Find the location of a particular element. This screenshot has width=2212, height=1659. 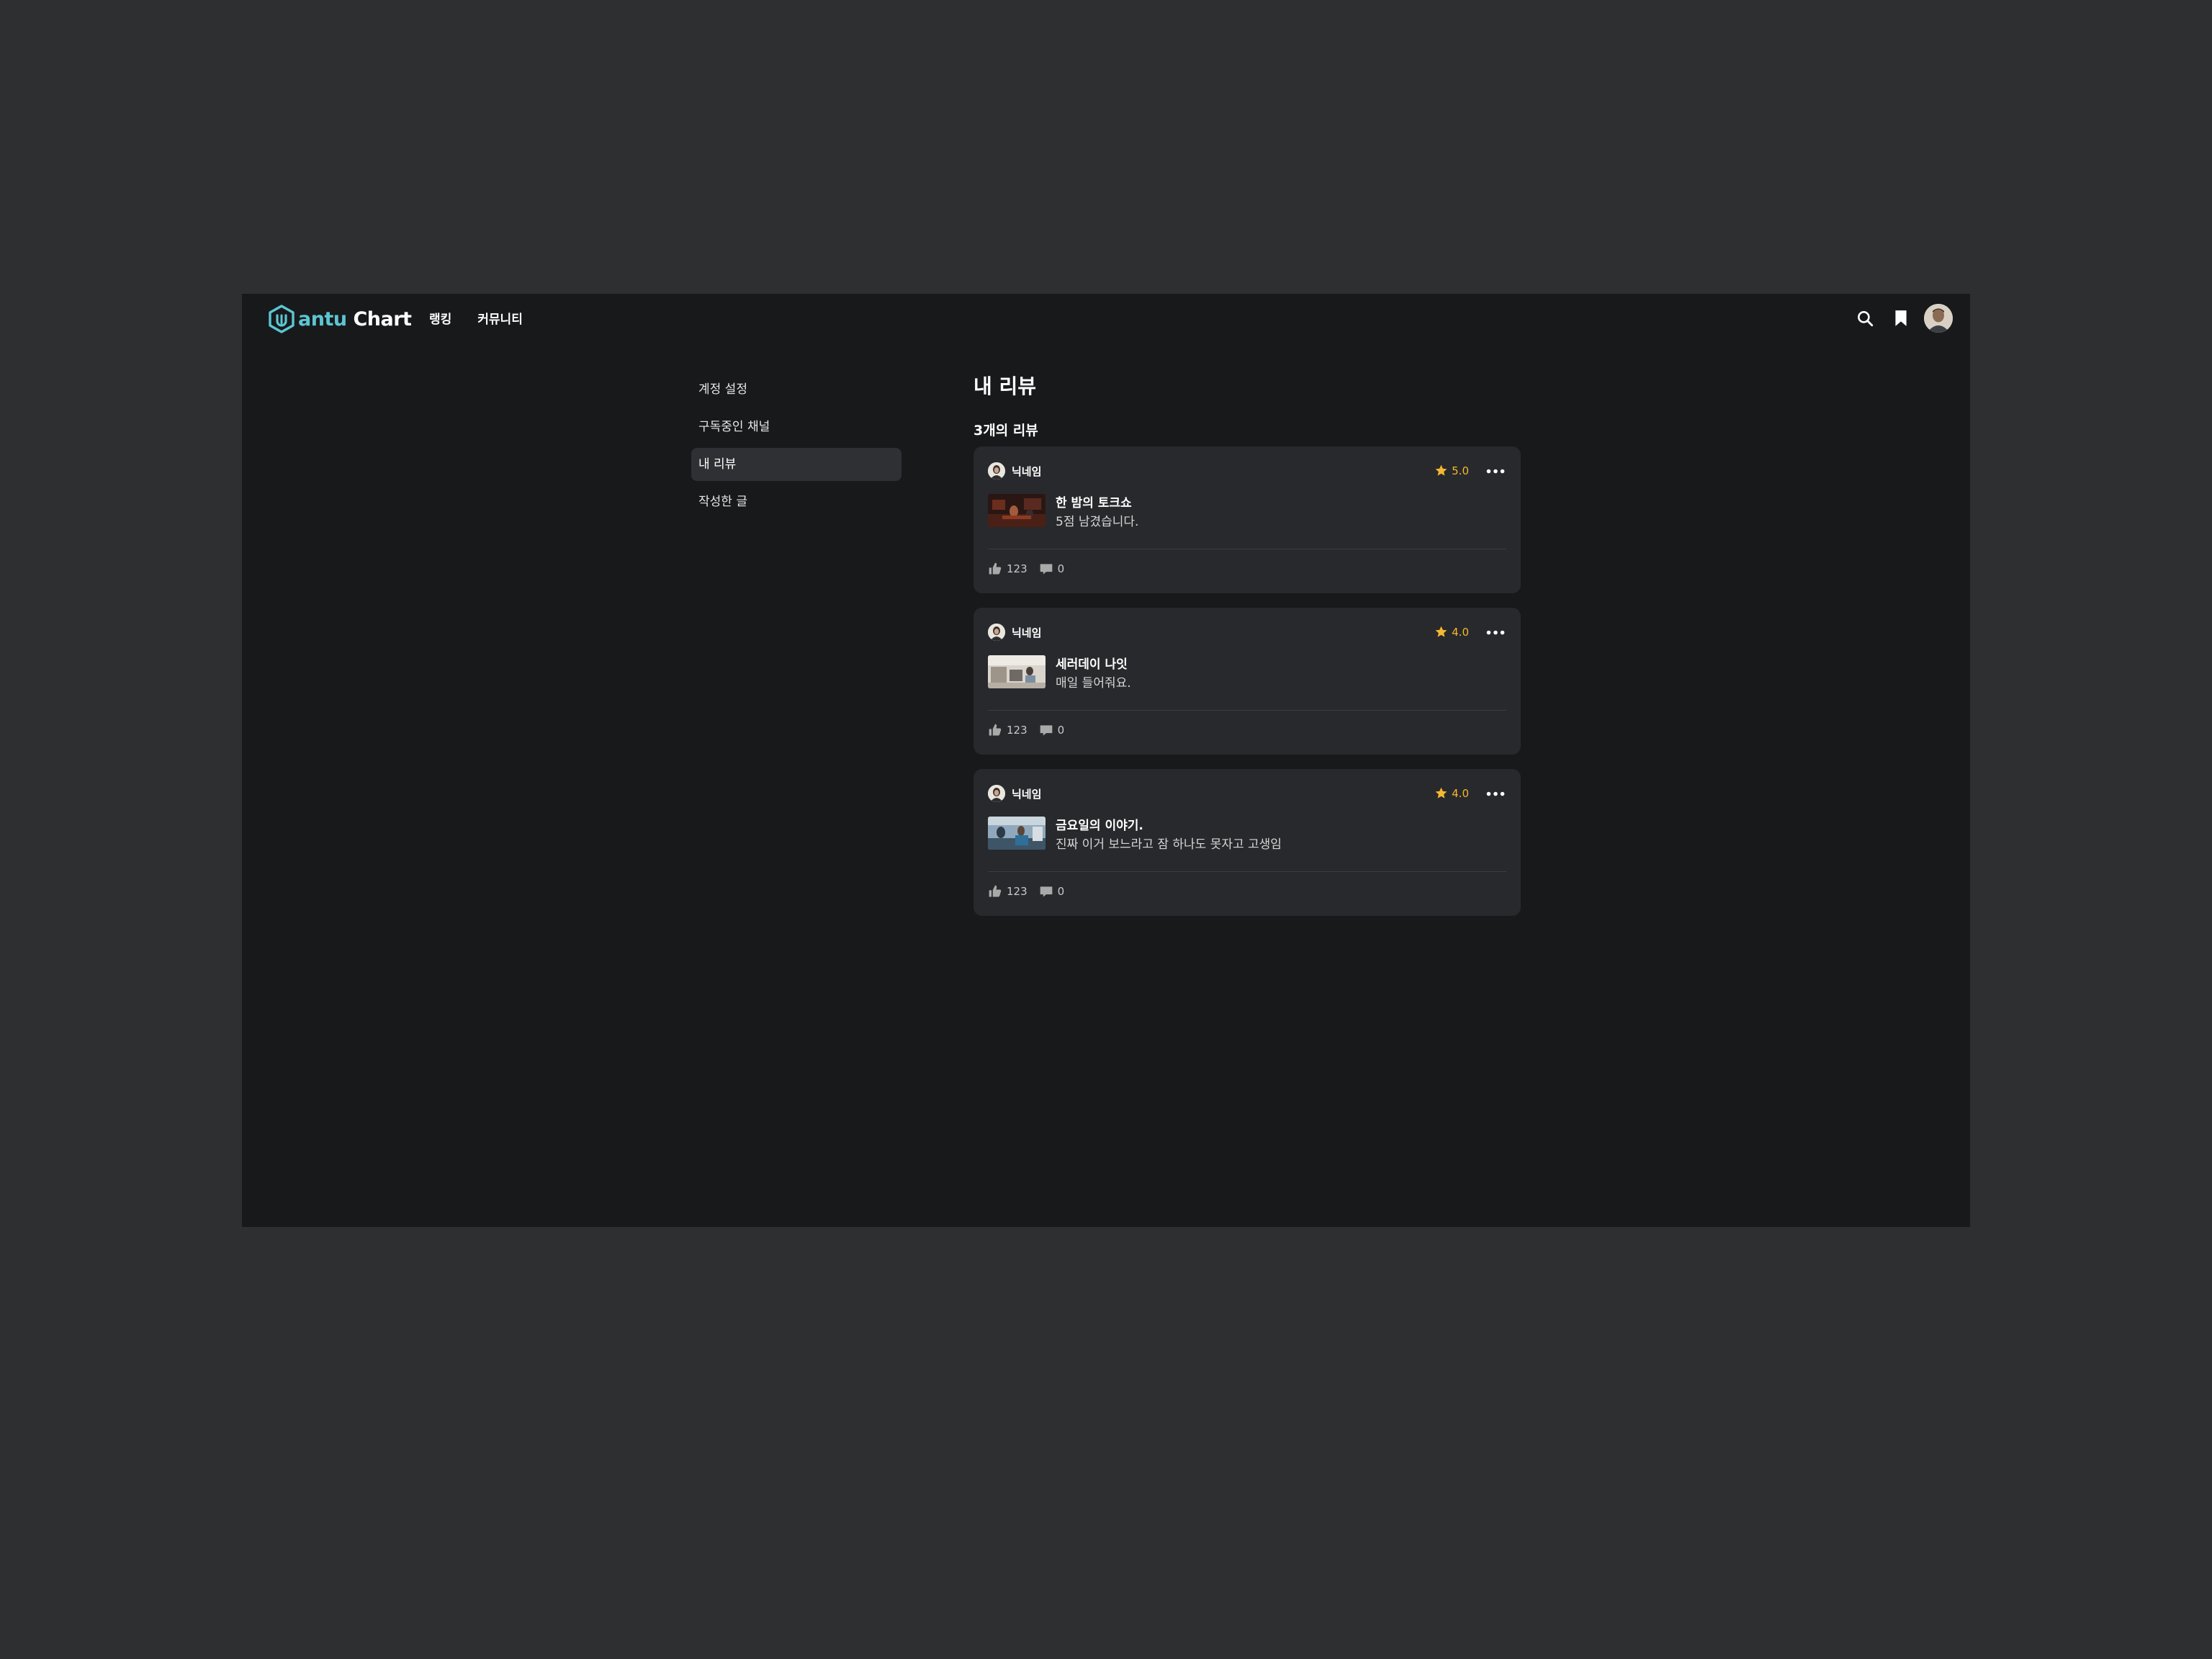

profile-avatar is located at coordinates (1939, 319).